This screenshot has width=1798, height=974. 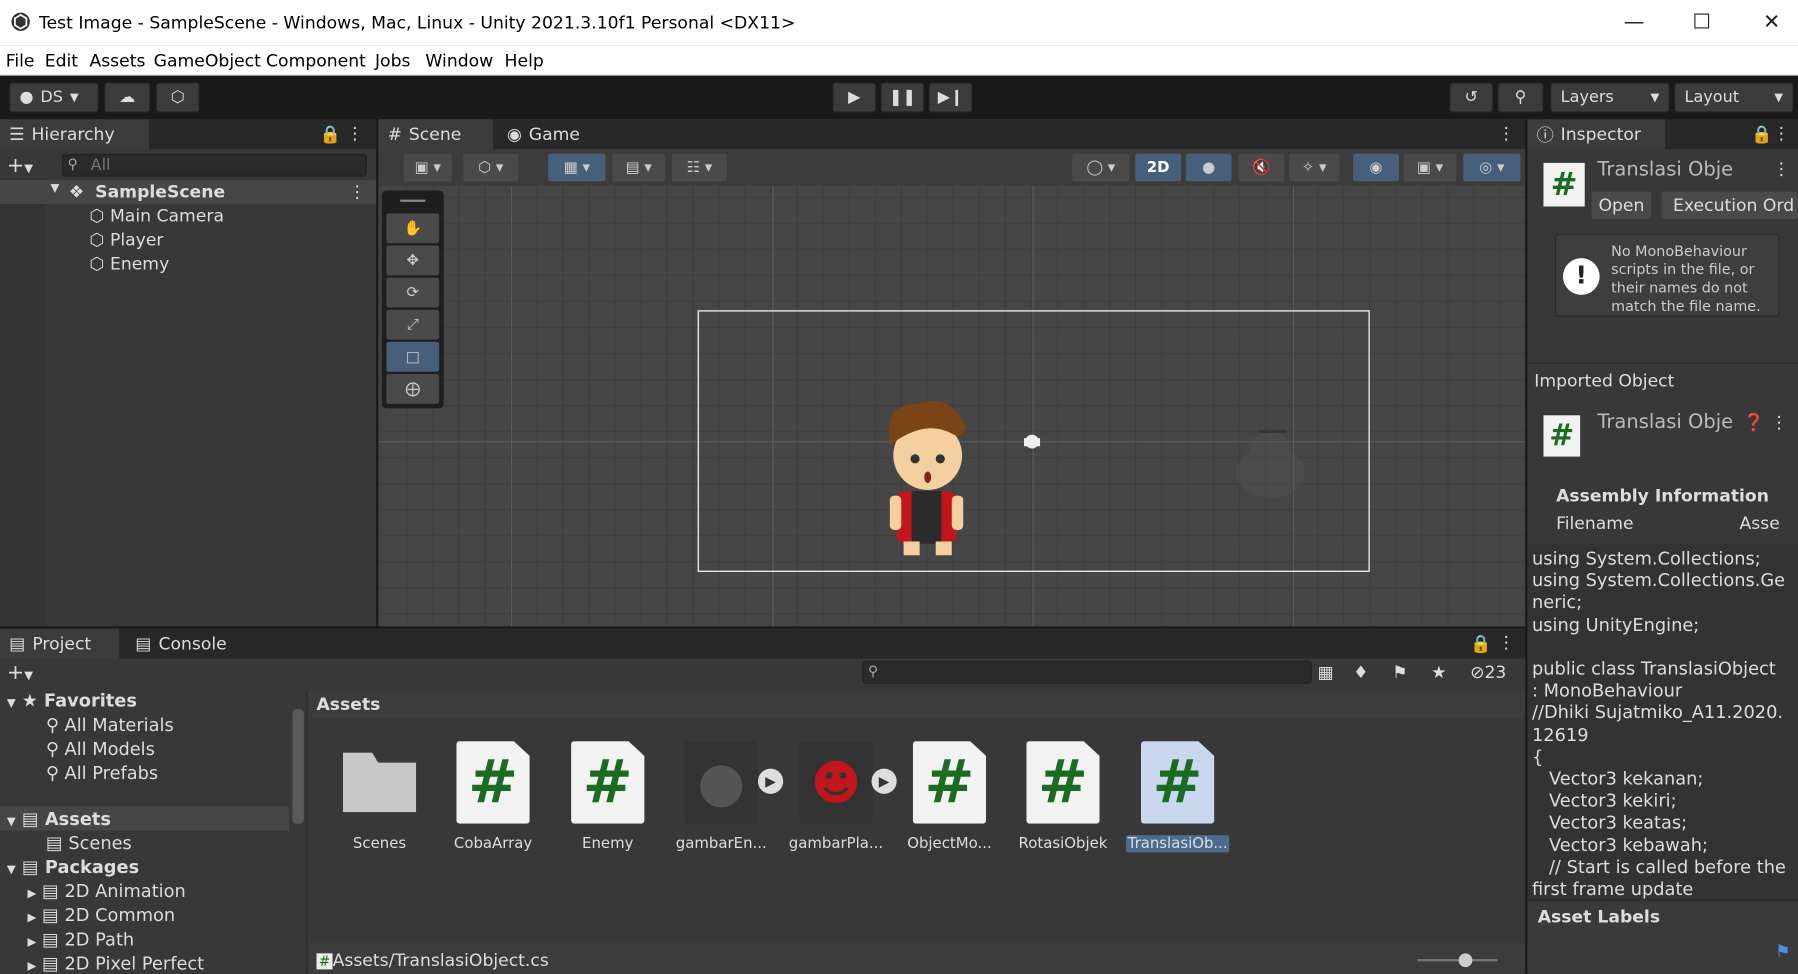 I want to click on collab-button: ⬡, so click(x=177, y=97).